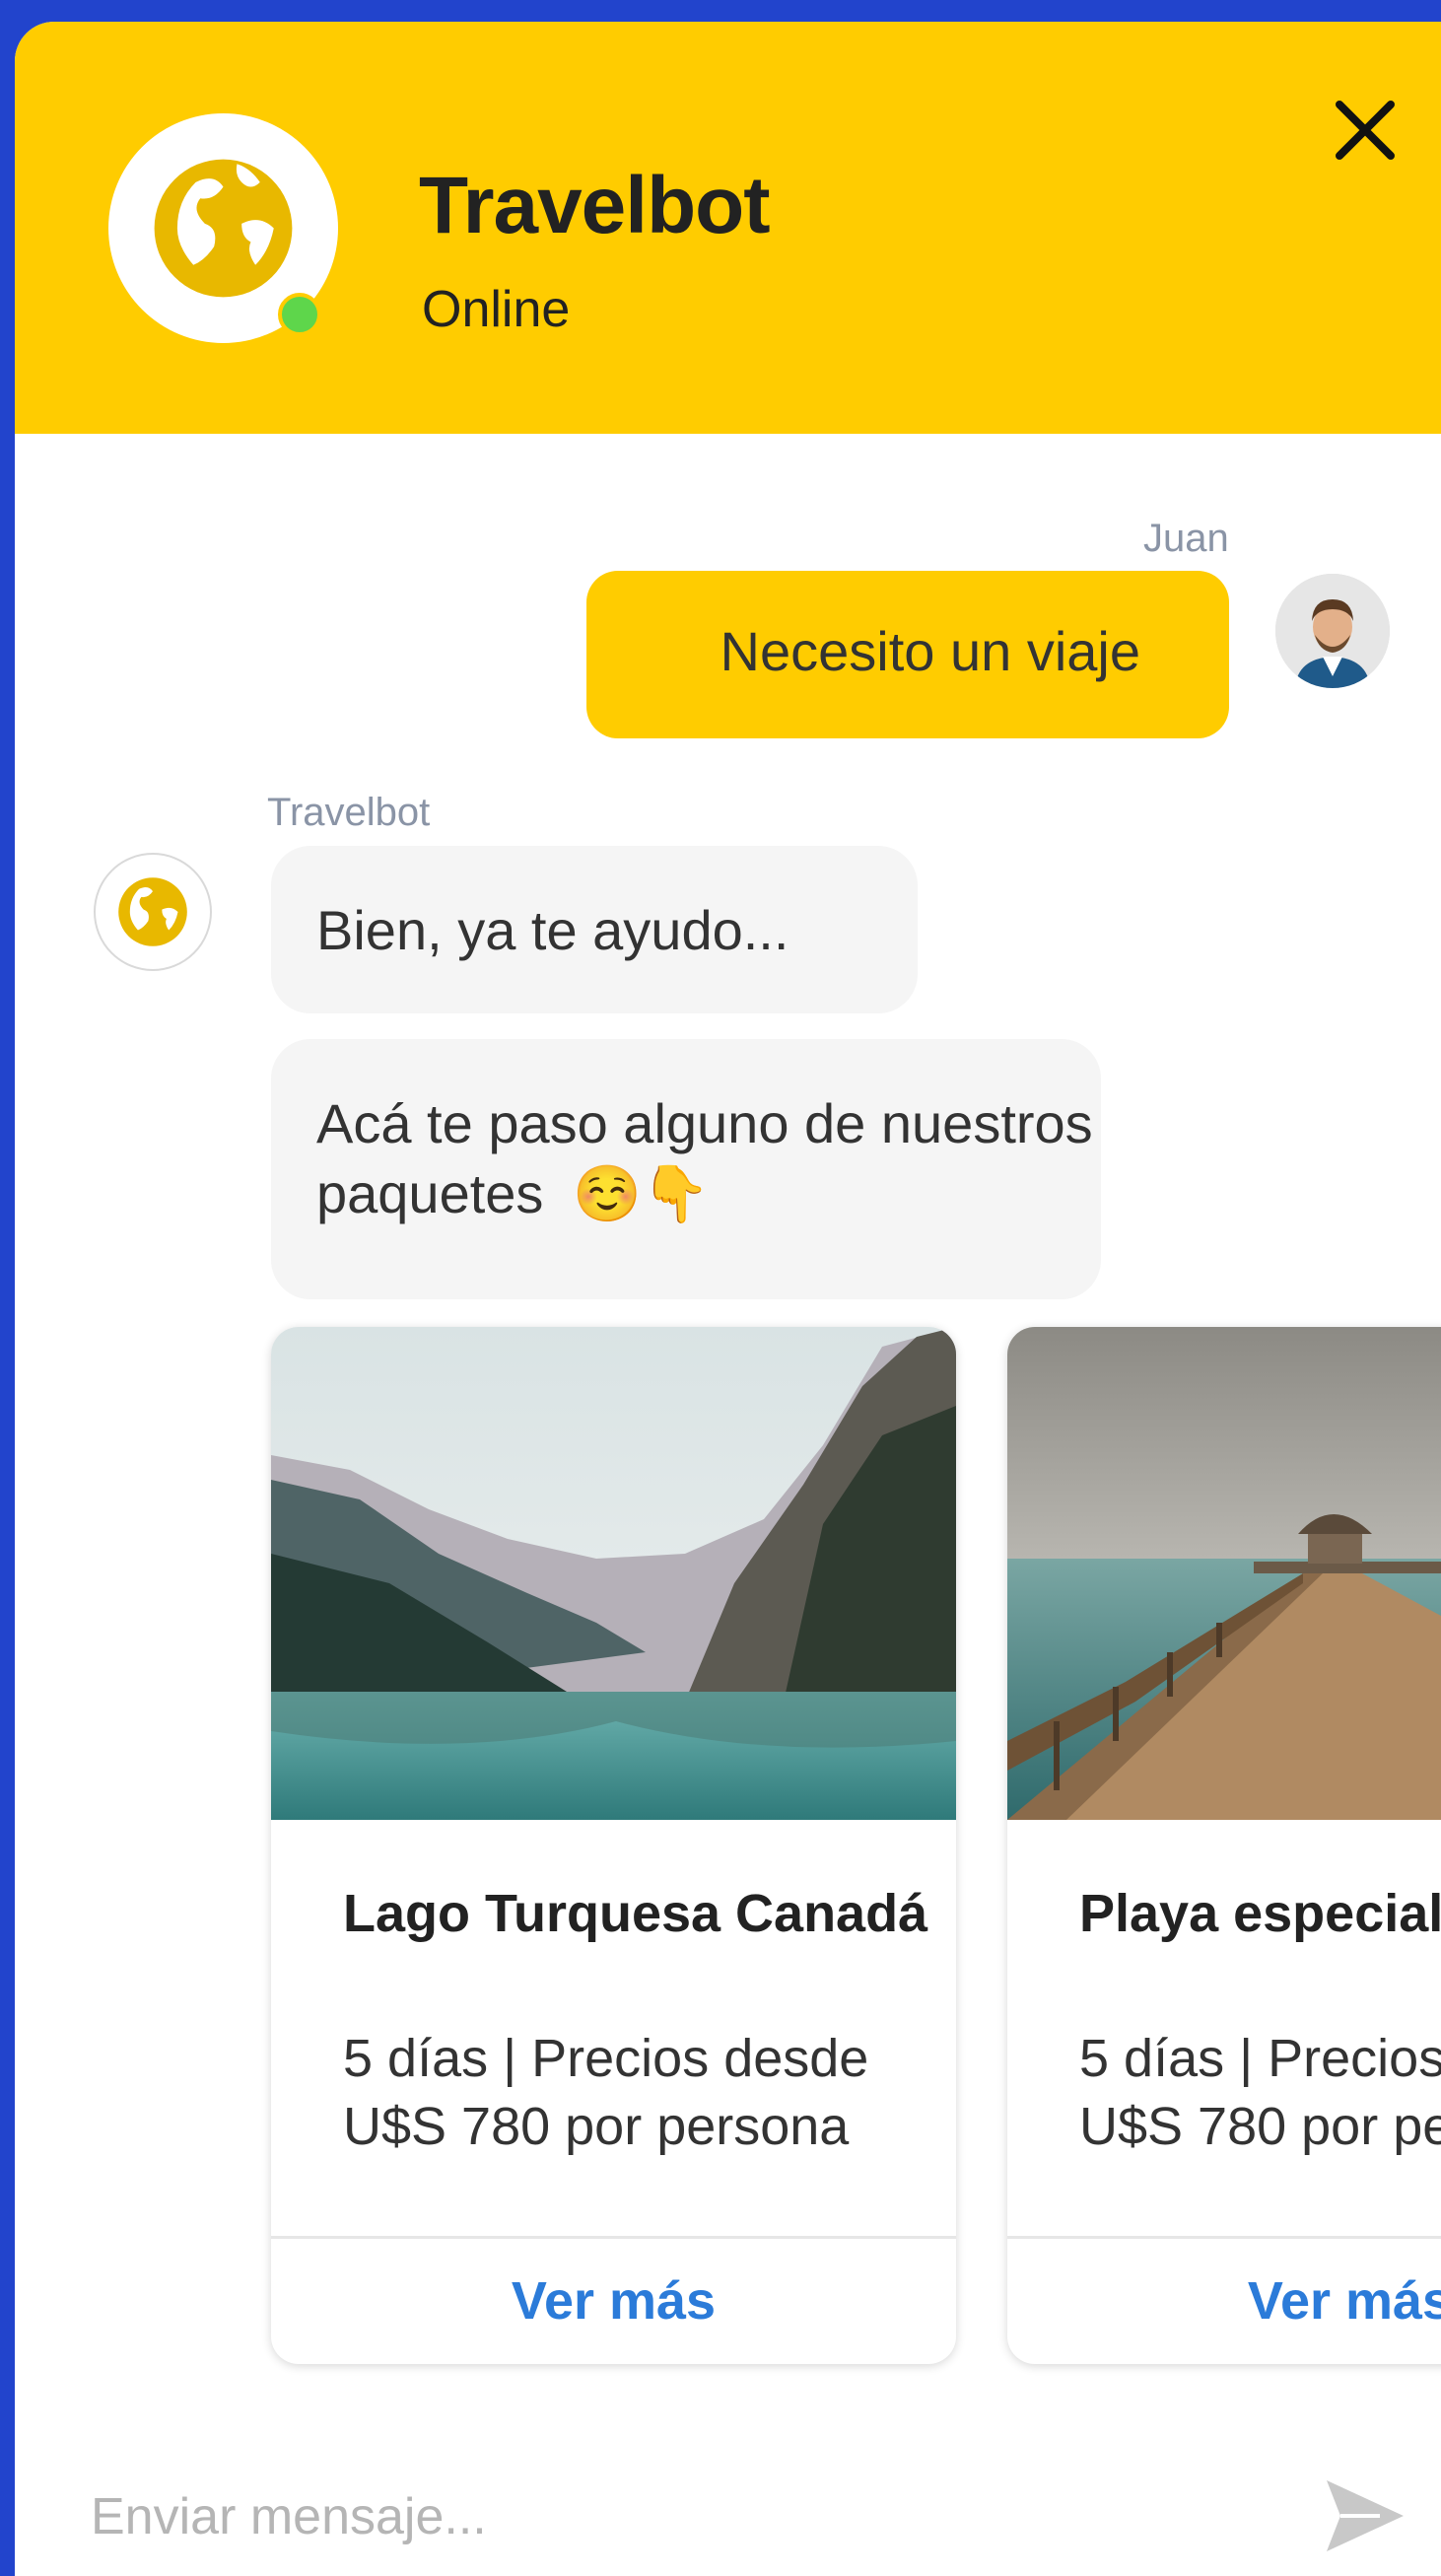 The image size is (1441, 2576). I want to click on close-button, so click(1365, 130).